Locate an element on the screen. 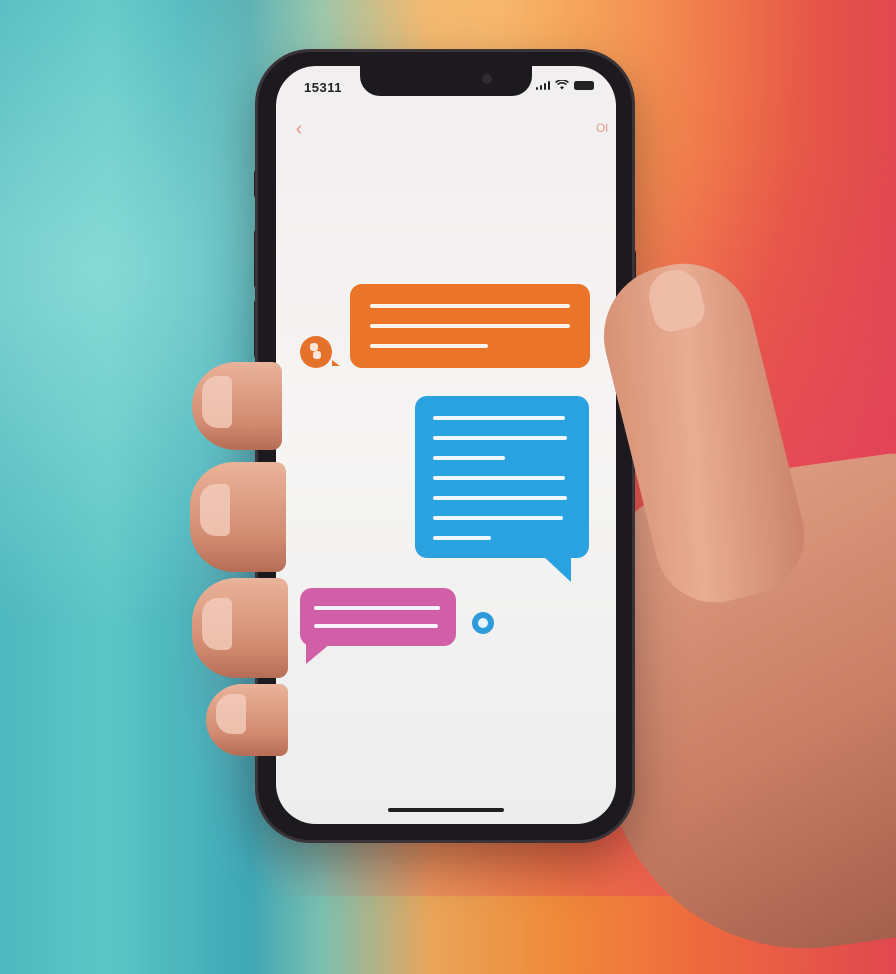 The height and width of the screenshot is (974, 896). status-icons is located at coordinates (564, 85).